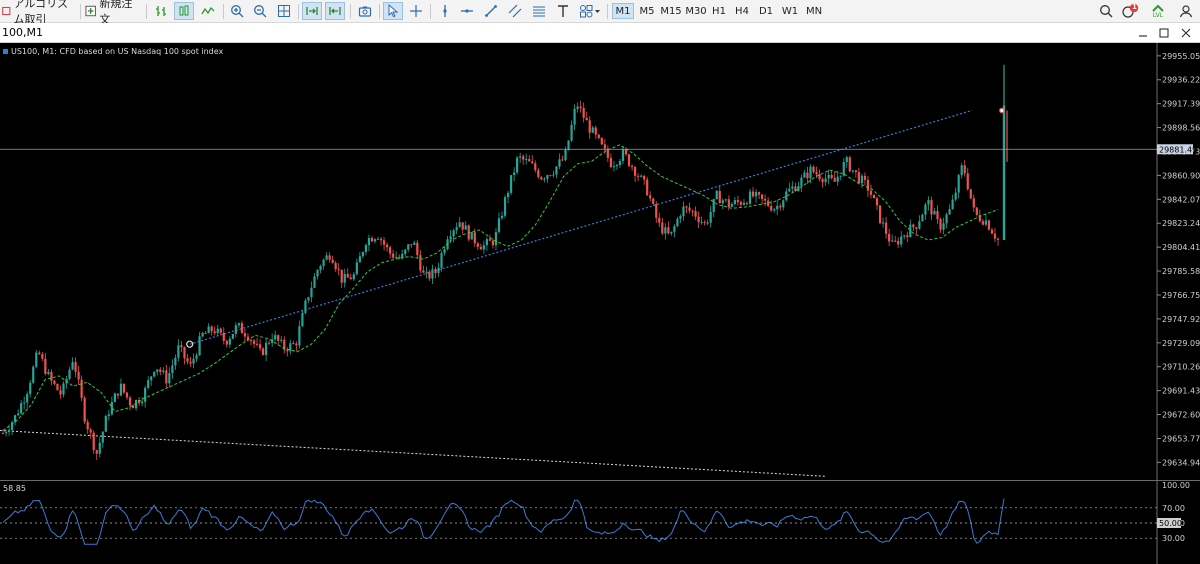  I want to click on timeframe-h1: H1, so click(719, 11).